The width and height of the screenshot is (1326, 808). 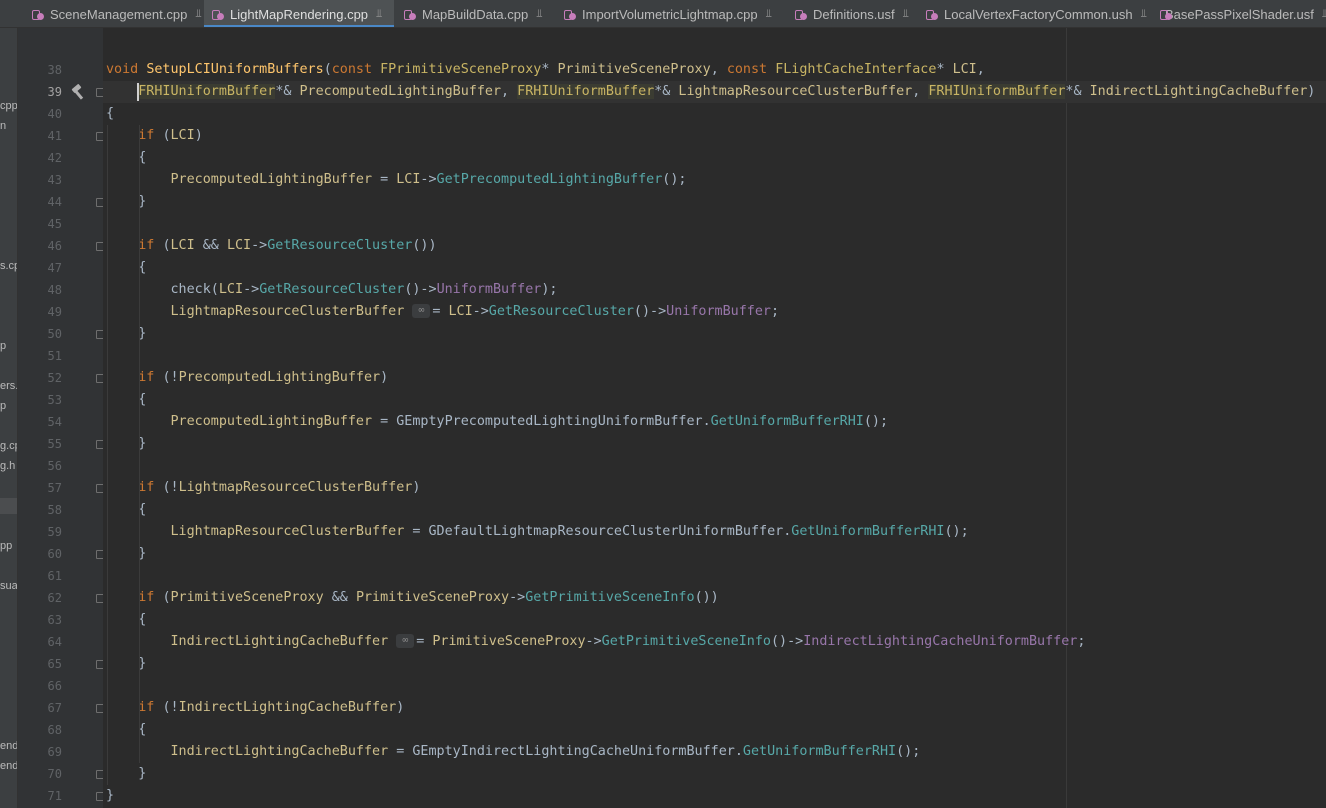 I want to click on tab-definitions-usf: Definitions.usf ⫫, so click(x=851, y=13).